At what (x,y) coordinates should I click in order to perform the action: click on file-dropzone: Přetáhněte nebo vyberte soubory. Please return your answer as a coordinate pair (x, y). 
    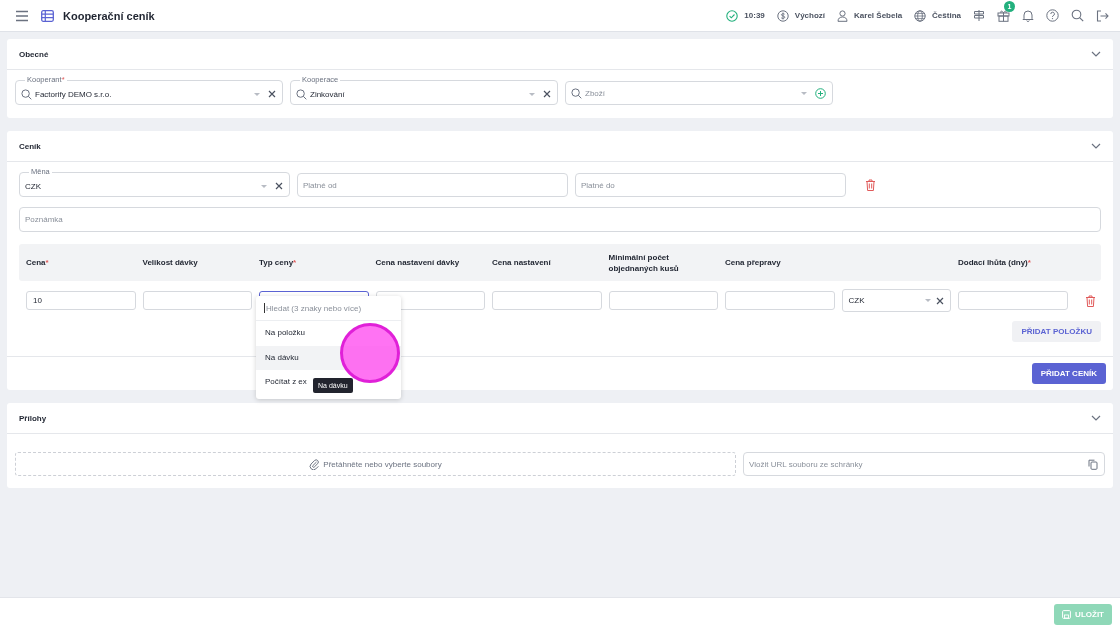
    Looking at the image, I should click on (375, 464).